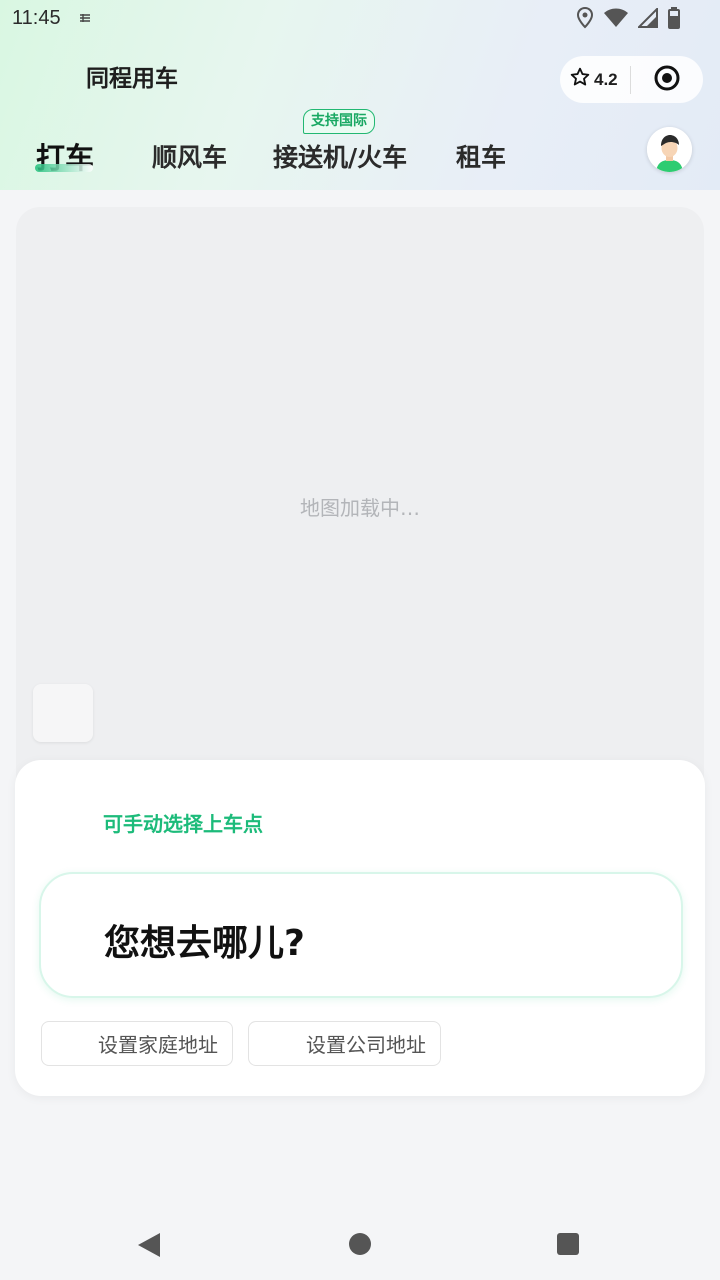 The image size is (720, 1280). What do you see at coordinates (339, 121) in the screenshot?
I see `international-badge: 支持国际` at bounding box center [339, 121].